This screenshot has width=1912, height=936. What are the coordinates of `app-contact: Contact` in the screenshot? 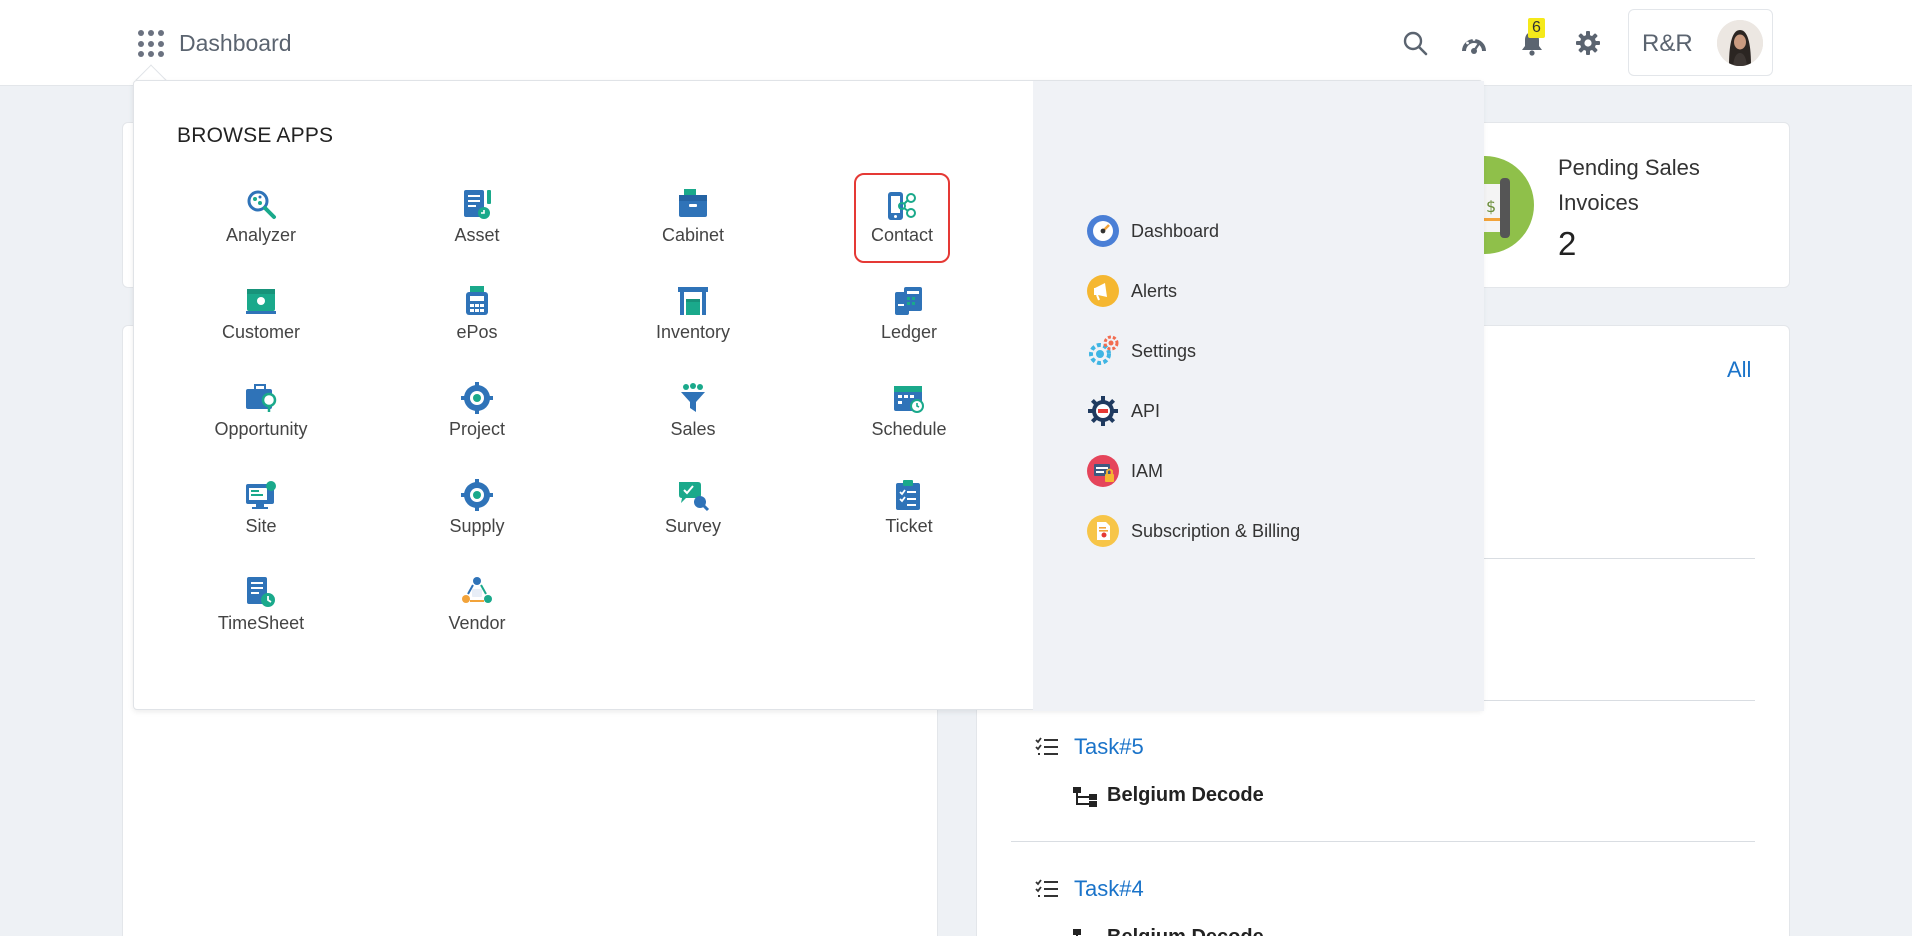 It's located at (902, 218).